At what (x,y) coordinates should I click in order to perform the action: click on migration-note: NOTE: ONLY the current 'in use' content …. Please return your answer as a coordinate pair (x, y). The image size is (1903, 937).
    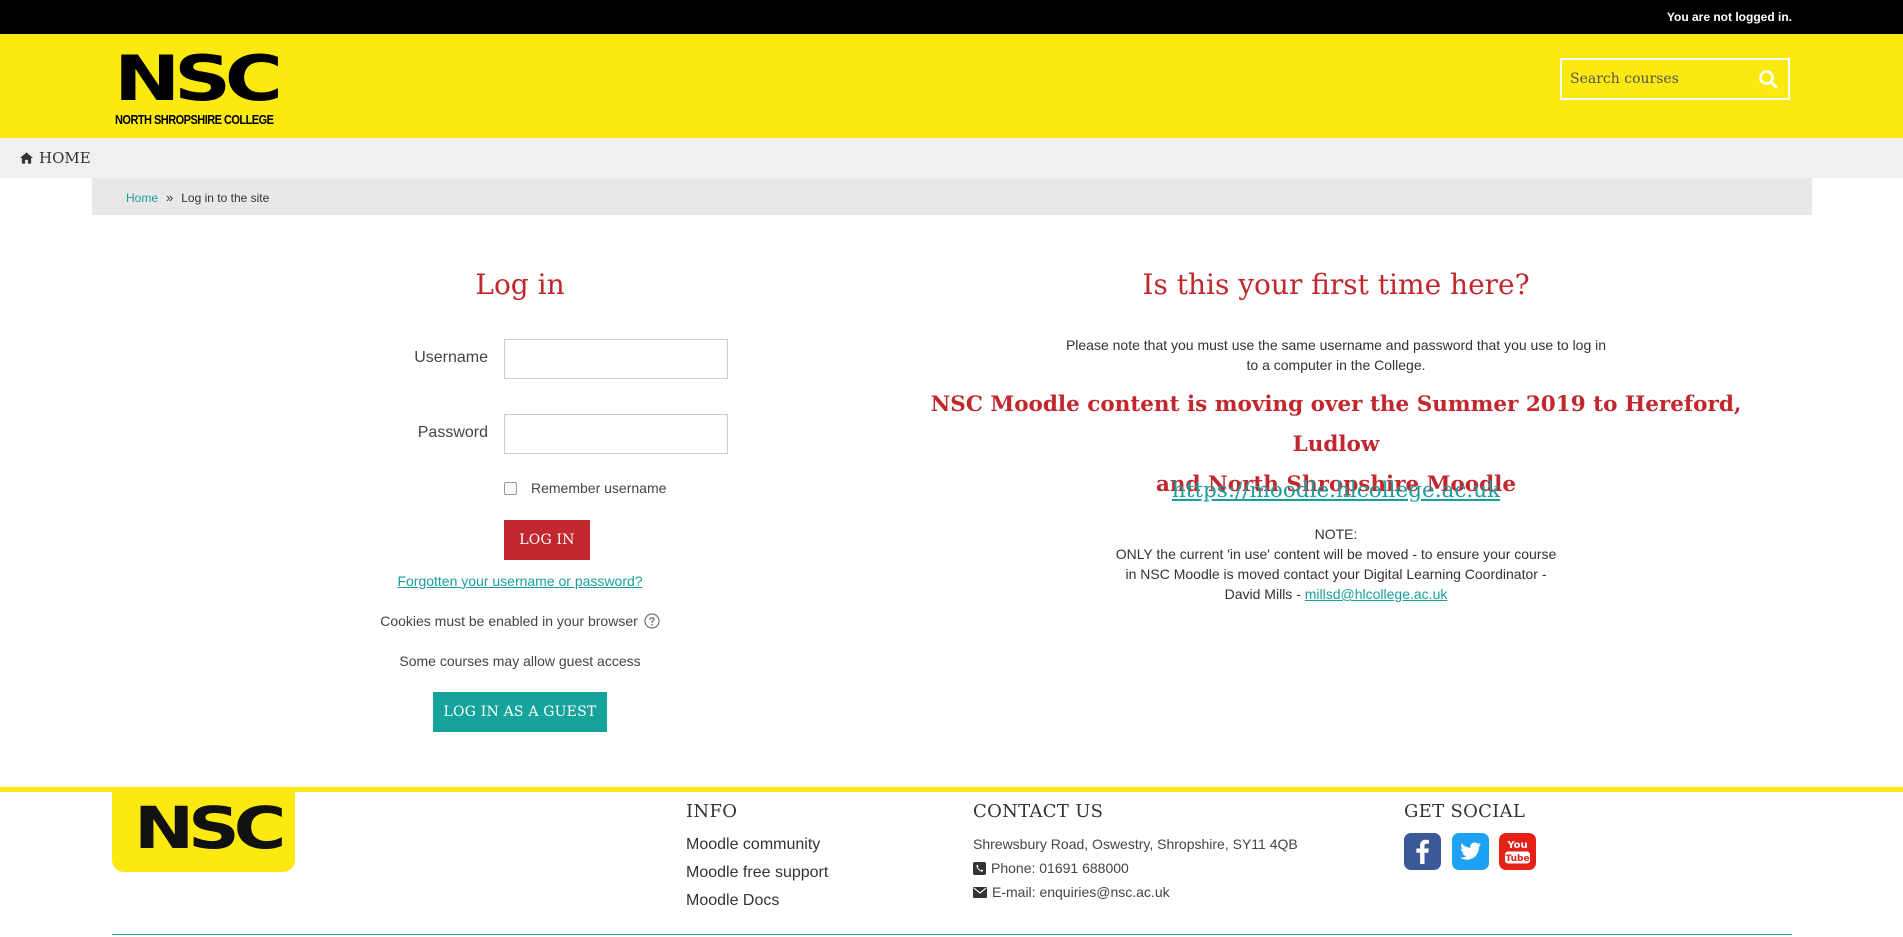
    Looking at the image, I should click on (1336, 564).